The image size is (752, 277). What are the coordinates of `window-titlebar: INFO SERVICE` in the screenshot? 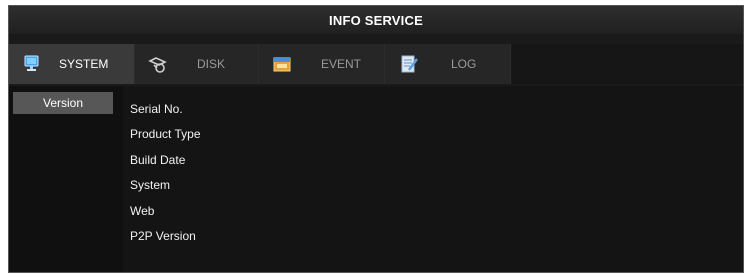 It's located at (376, 20).